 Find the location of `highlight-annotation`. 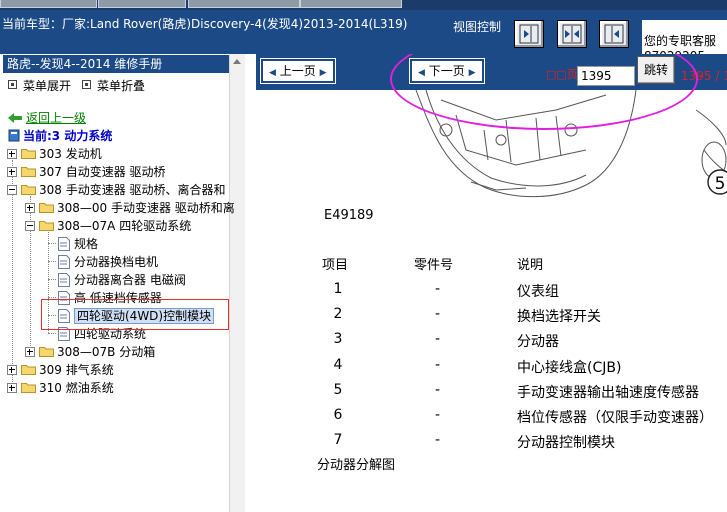

highlight-annotation is located at coordinates (135, 314).